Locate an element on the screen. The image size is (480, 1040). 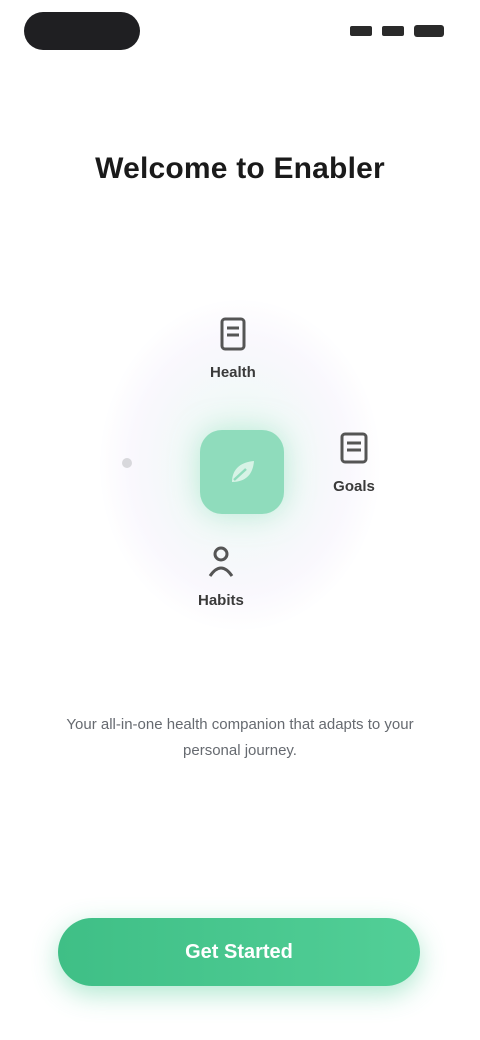
node-dot is located at coordinates (127, 463).